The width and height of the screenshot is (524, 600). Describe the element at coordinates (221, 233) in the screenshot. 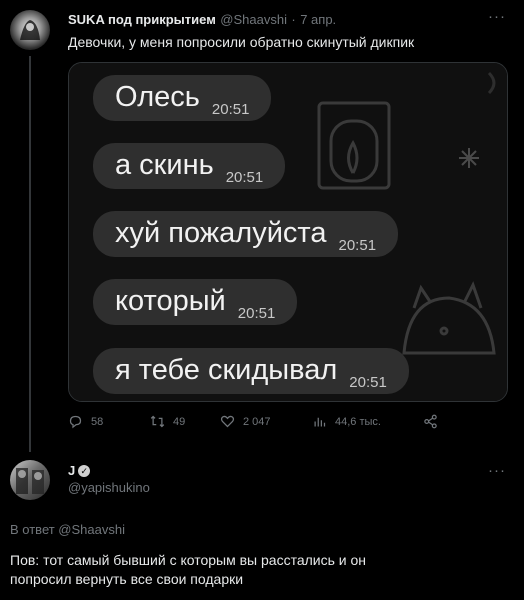

I see `message-text: хуй пожалуйста` at that location.